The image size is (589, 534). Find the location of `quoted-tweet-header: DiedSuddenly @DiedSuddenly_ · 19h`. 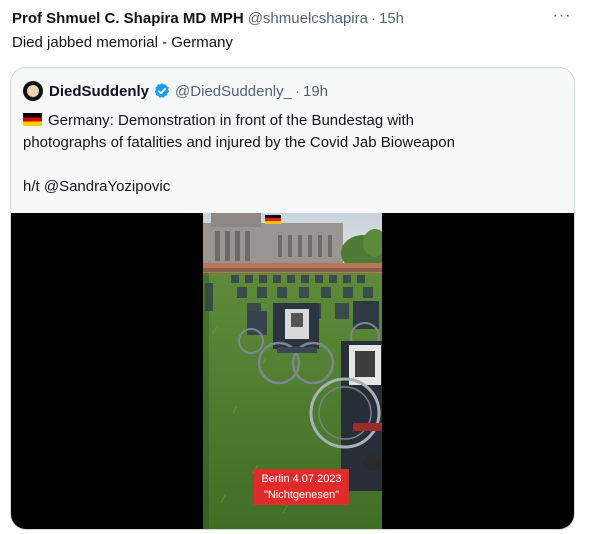

quoted-tweet-header: DiedSuddenly @DiedSuddenly_ · 19h is located at coordinates (175, 91).